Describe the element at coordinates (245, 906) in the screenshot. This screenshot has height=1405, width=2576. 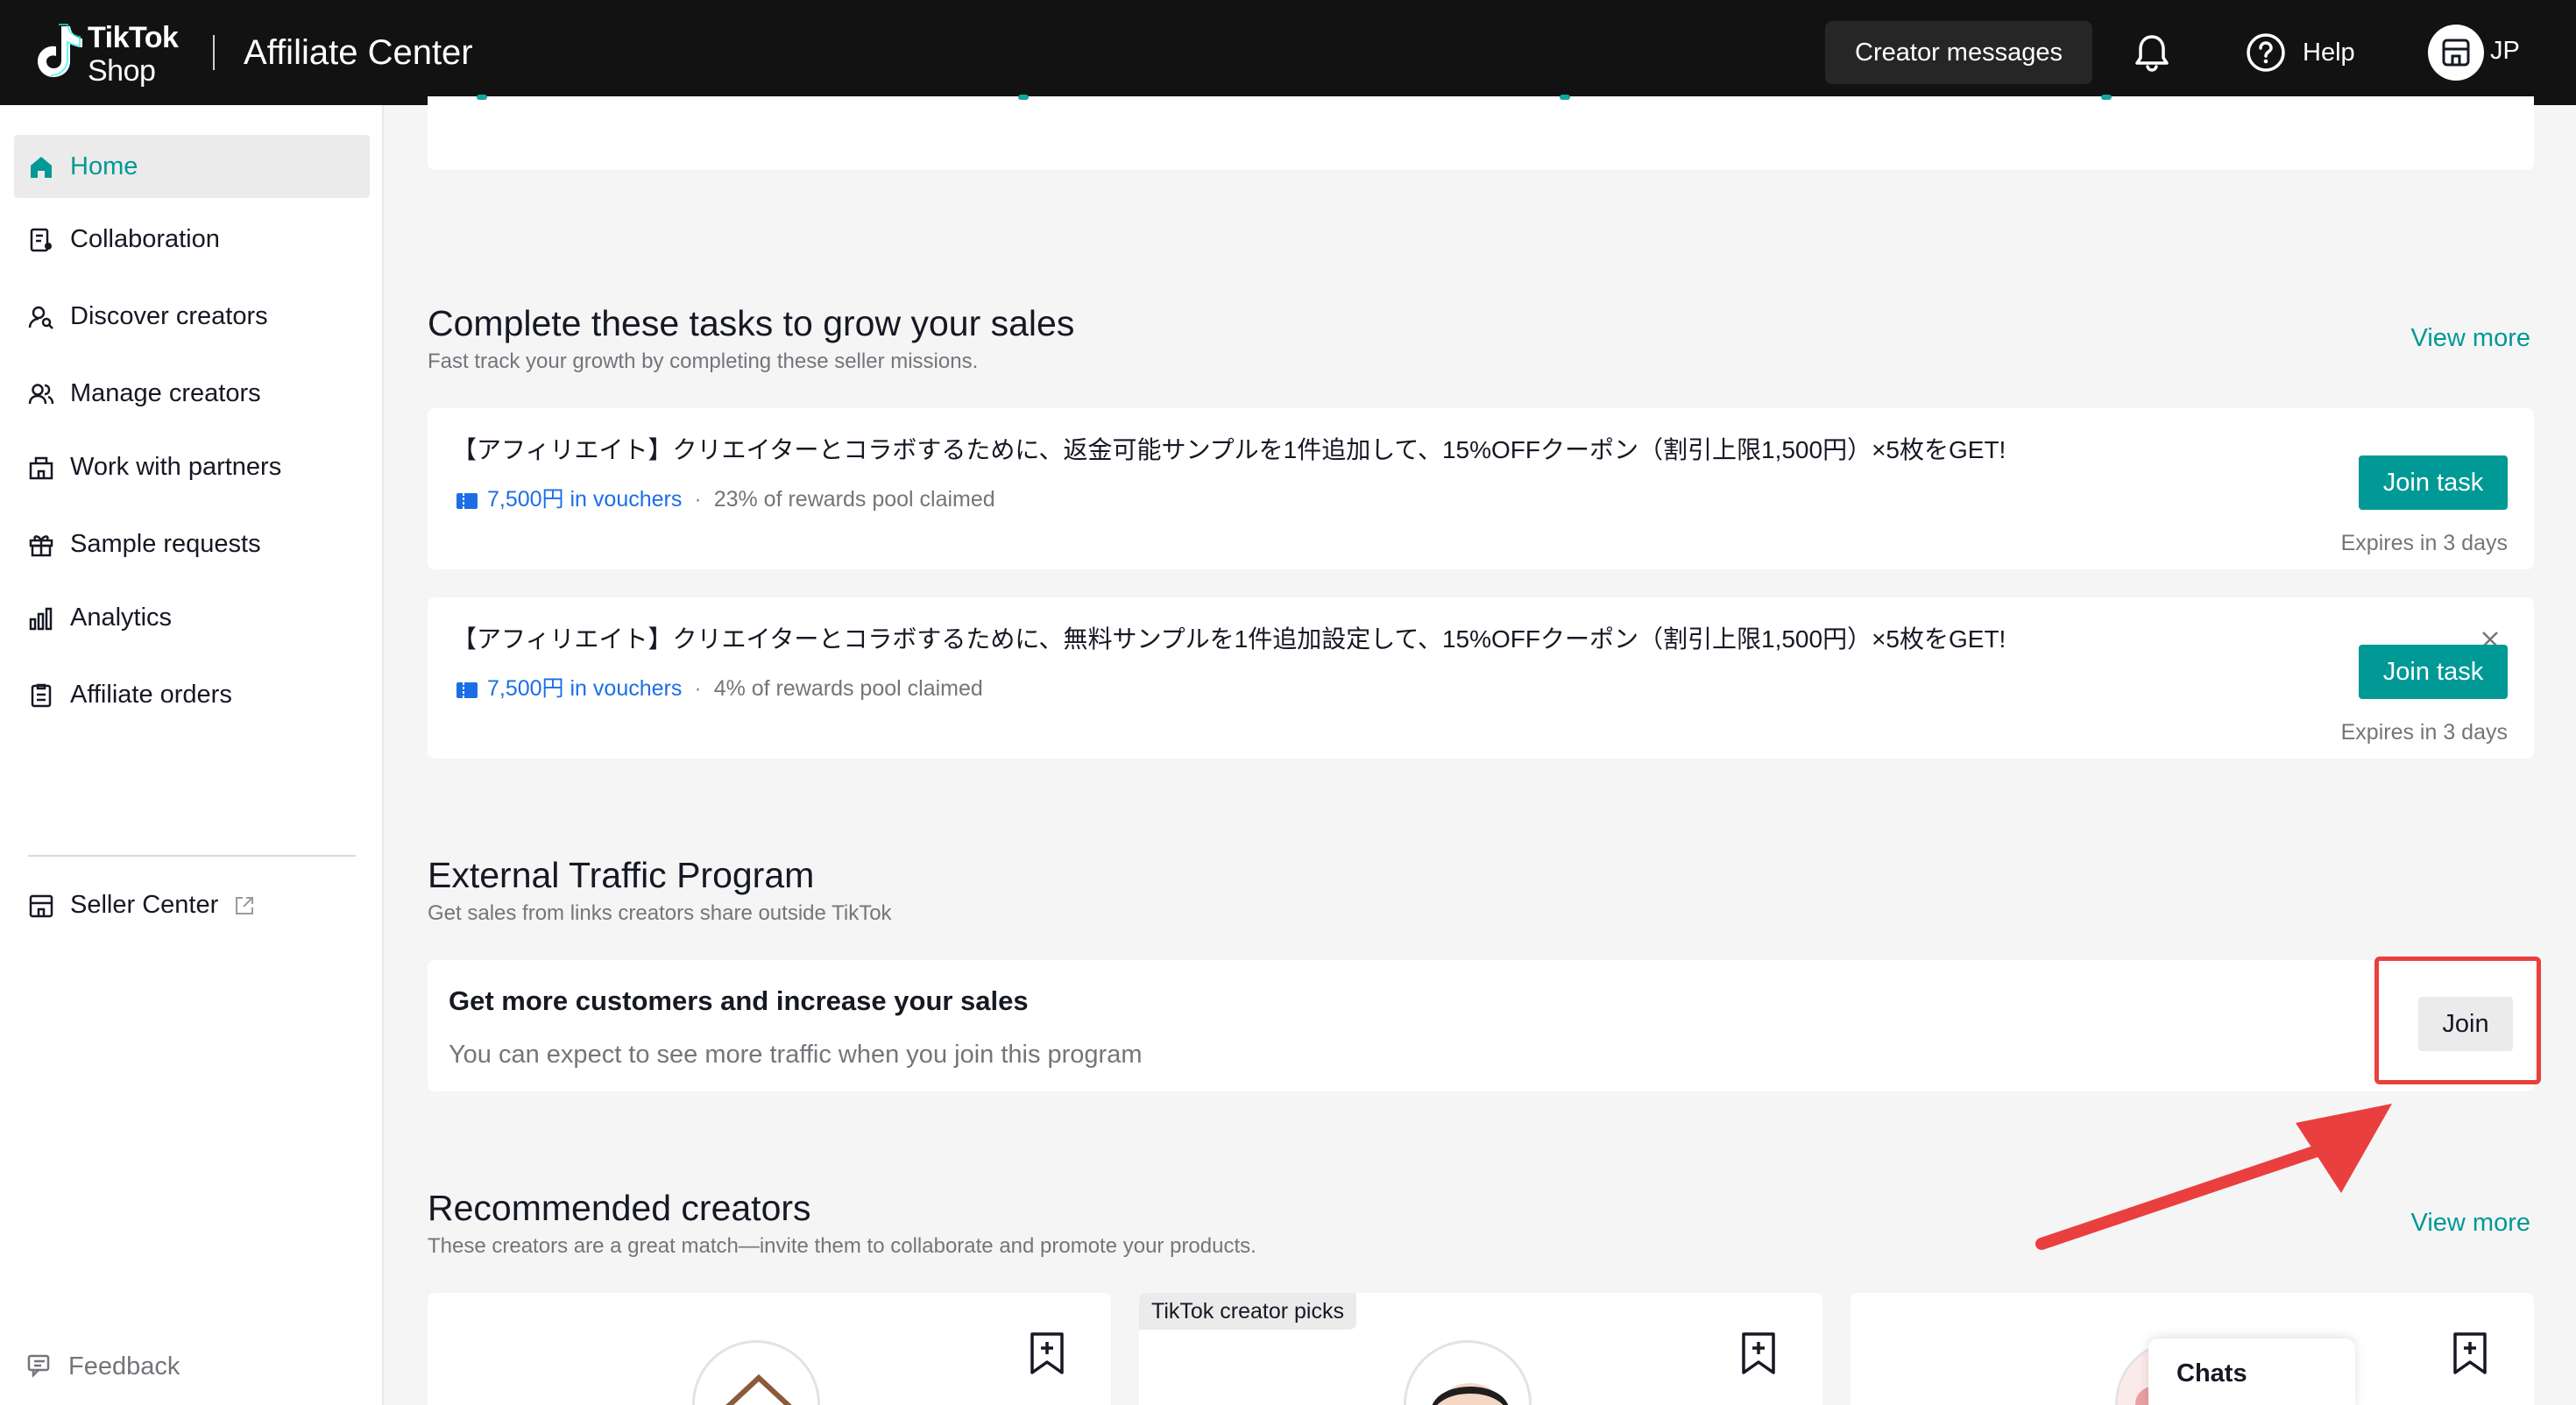
I see `external-link-icon` at that location.